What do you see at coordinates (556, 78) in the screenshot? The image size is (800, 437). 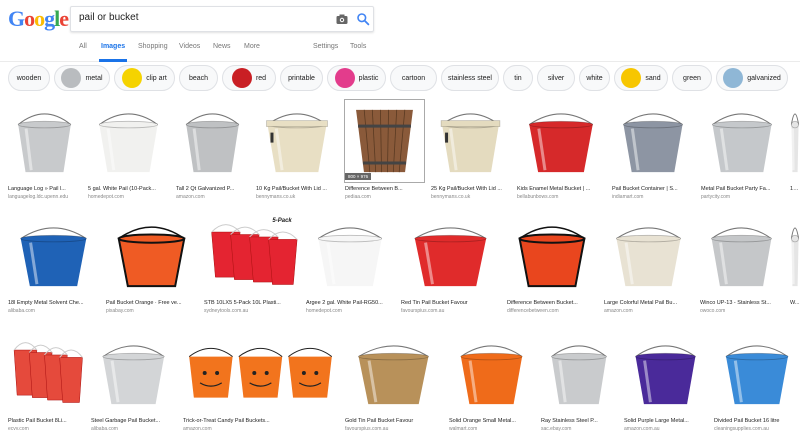 I see `chip-silver: silver` at bounding box center [556, 78].